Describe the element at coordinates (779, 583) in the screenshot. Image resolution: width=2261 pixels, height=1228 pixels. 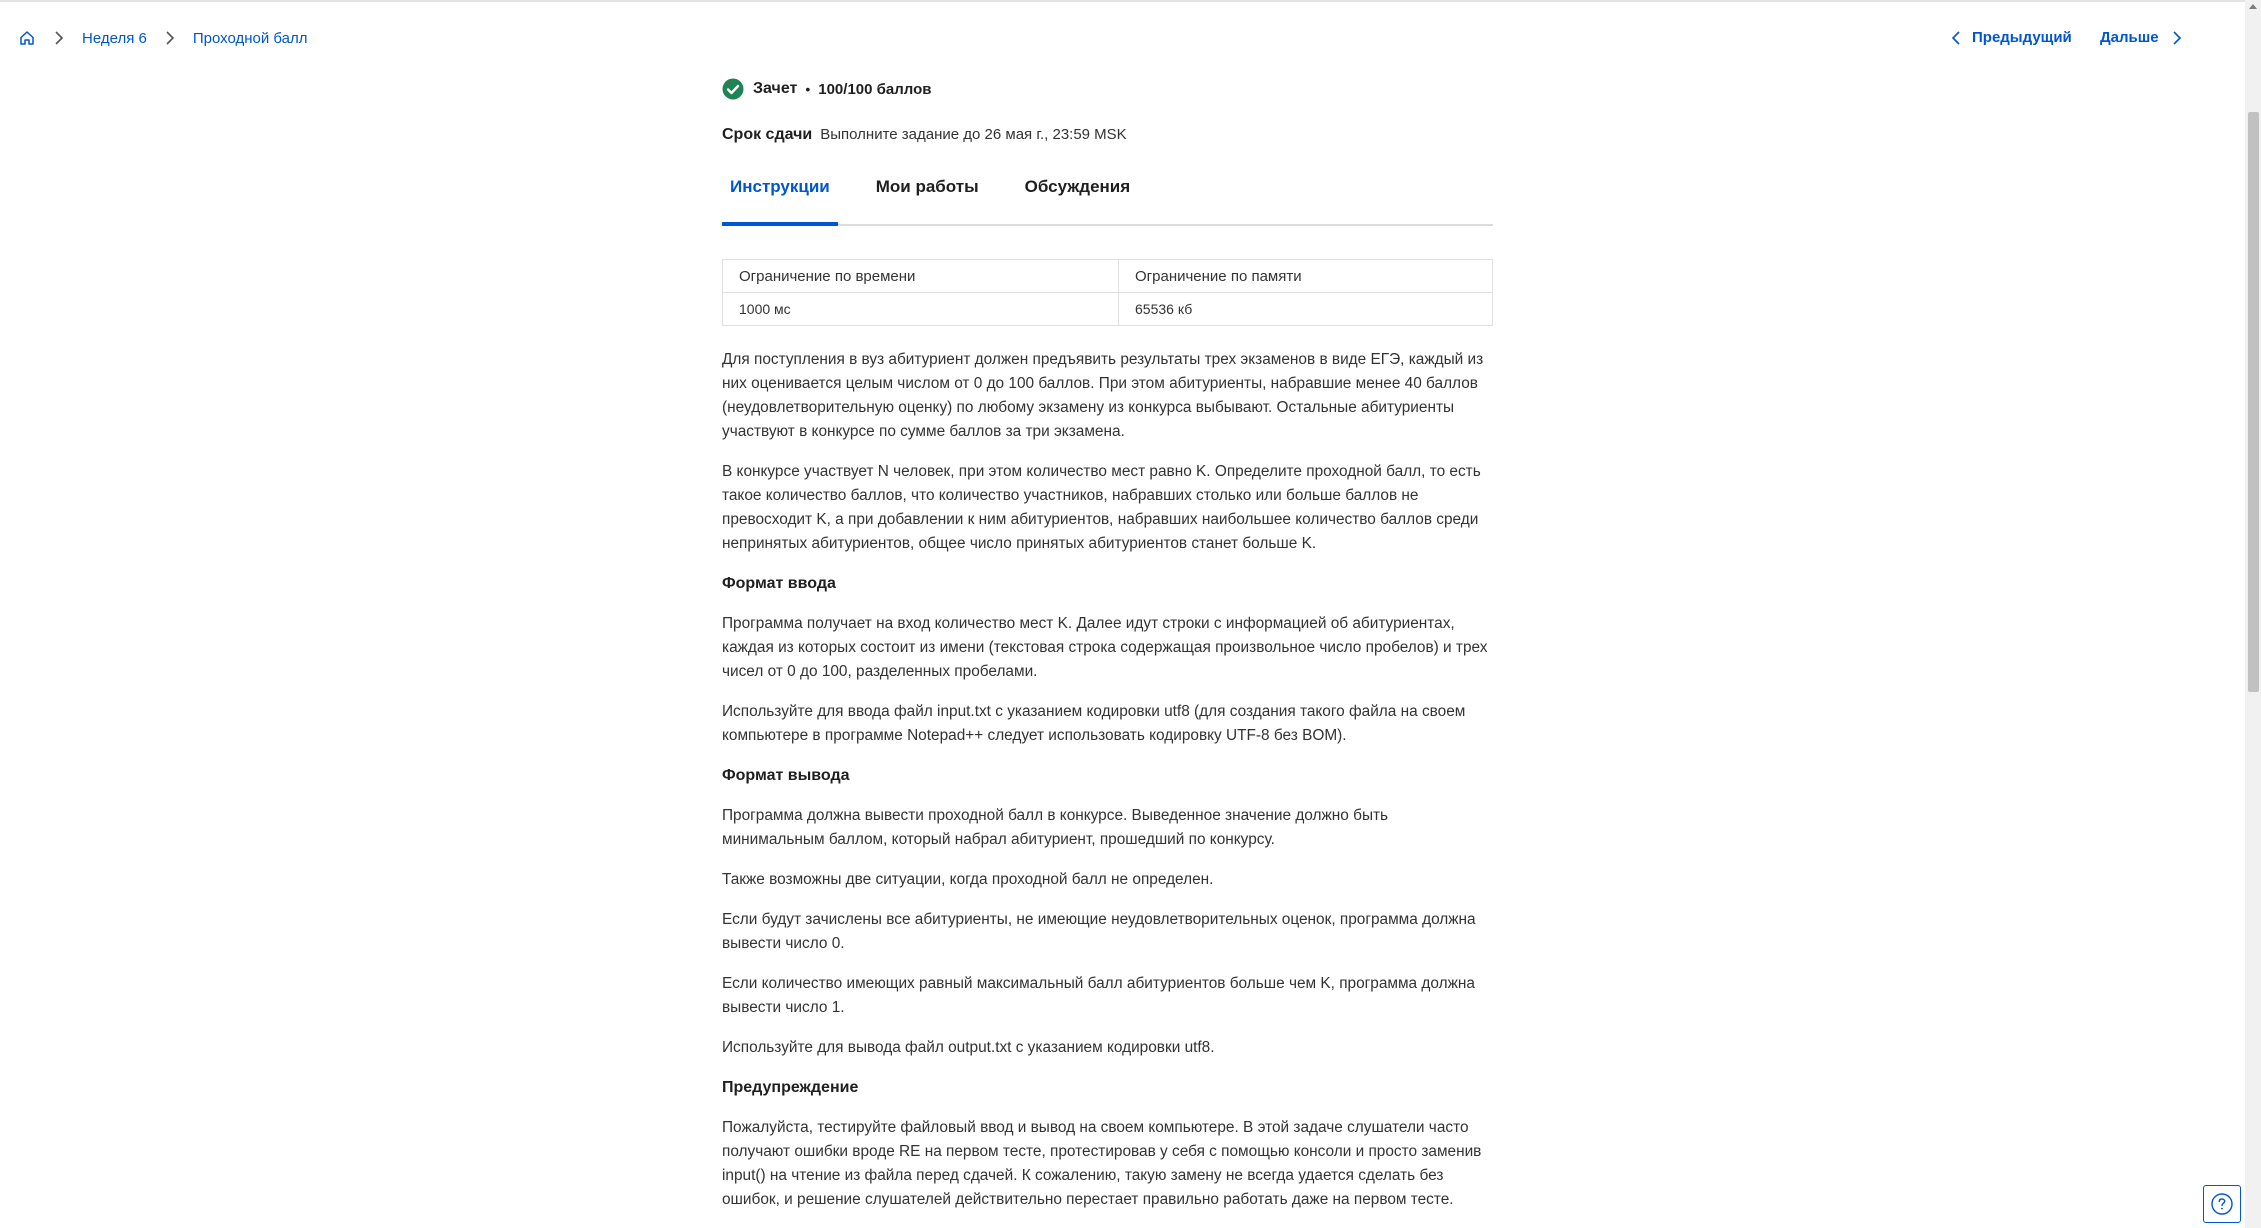
I see `section-heading-input: Формат ввода` at that location.